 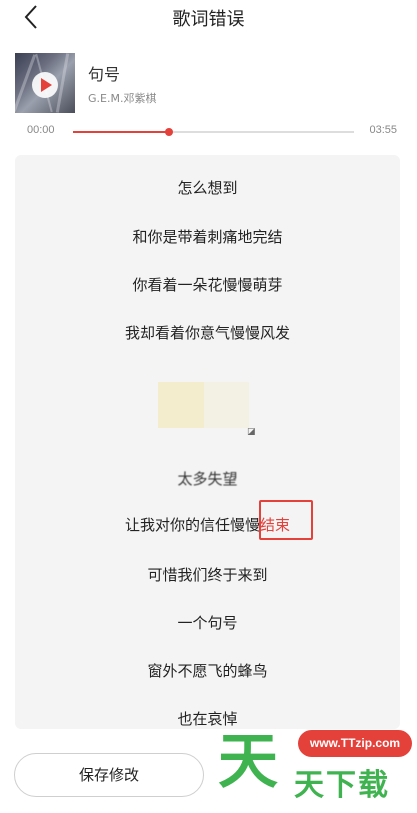 I want to click on watermark-badge: www.TTzip.com, so click(x=355, y=743).